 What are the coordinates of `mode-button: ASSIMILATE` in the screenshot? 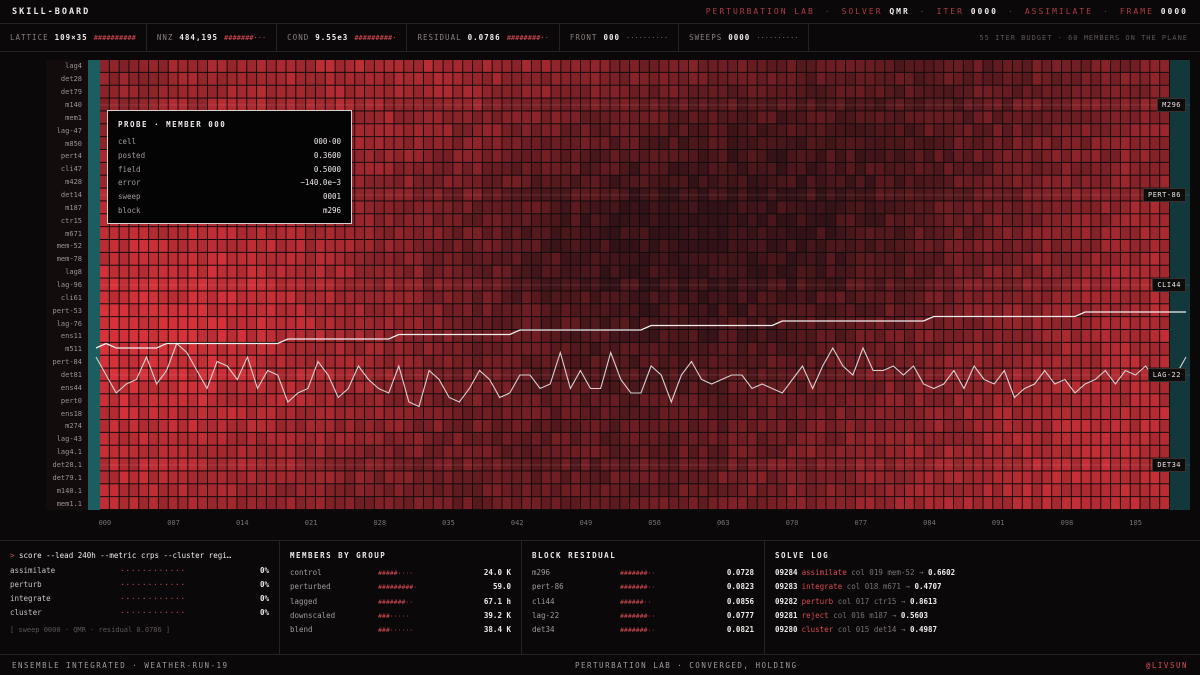 It's located at (1059, 11).